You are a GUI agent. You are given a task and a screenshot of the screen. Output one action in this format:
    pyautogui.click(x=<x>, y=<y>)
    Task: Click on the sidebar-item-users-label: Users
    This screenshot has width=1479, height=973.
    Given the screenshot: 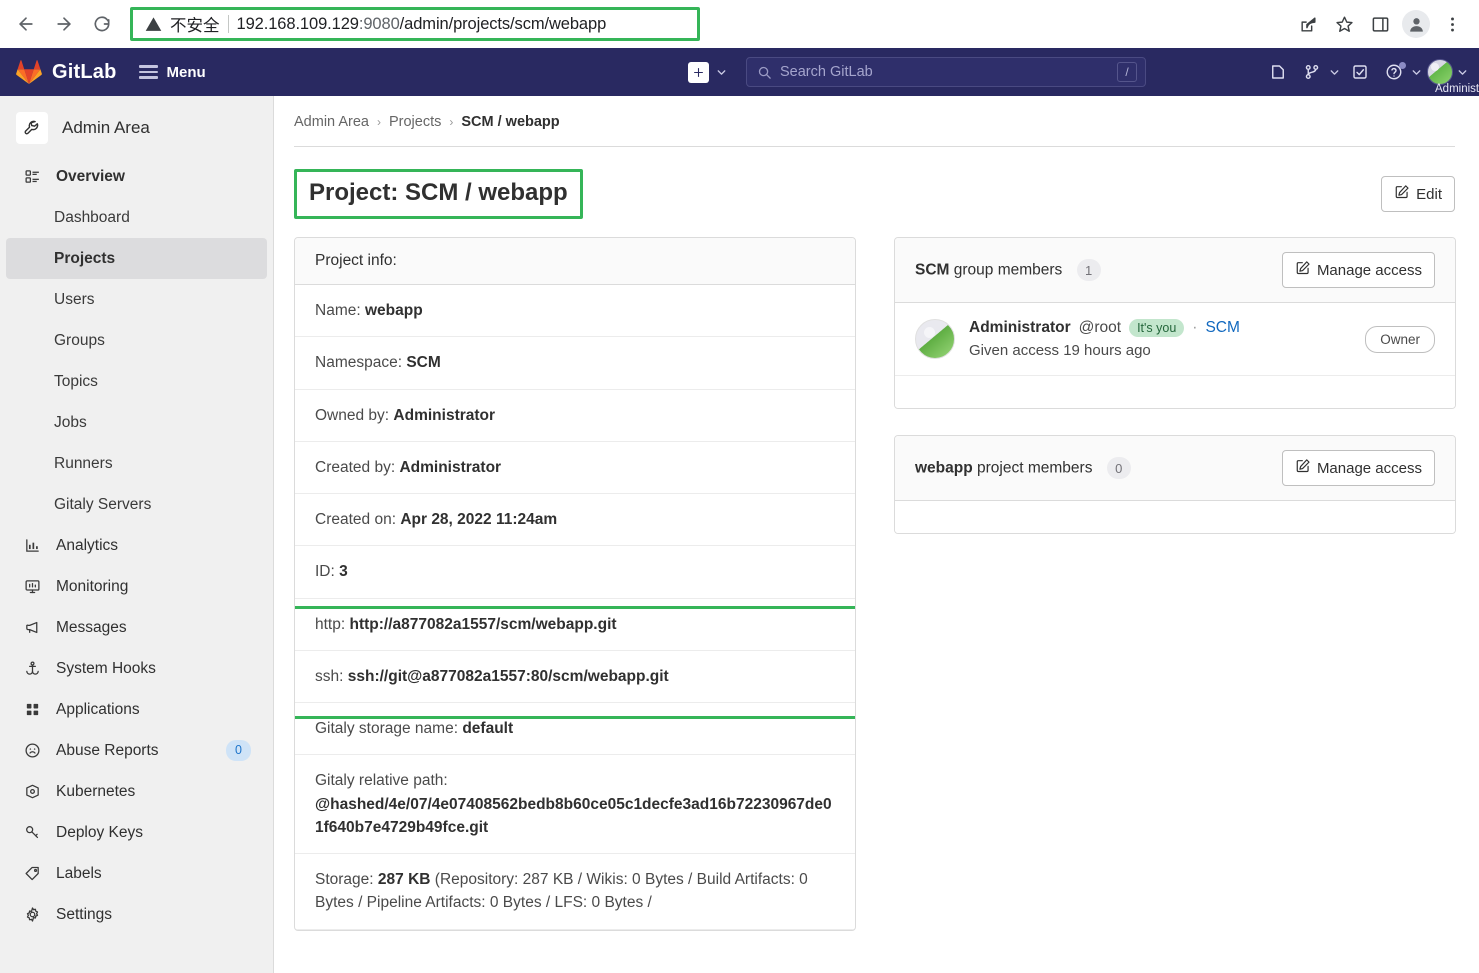 What is the action you would take?
    pyautogui.click(x=74, y=299)
    